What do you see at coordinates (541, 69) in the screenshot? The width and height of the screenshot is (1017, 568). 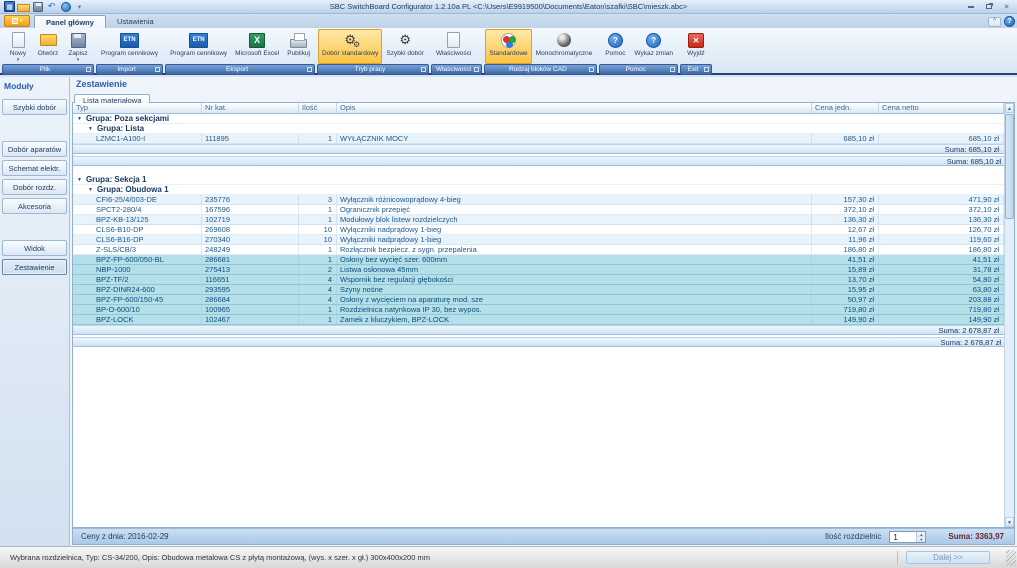 I see `ribbon-group-caption: Rodzaj bloków CAD` at bounding box center [541, 69].